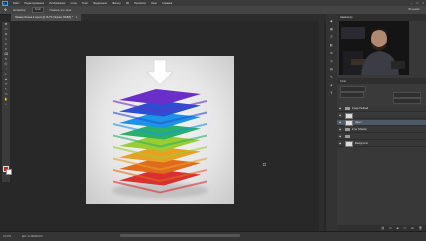 The width and height of the screenshot is (426, 241). Describe the element at coordinates (381, 95) in the screenshot. I see `layers-controls` at that location.